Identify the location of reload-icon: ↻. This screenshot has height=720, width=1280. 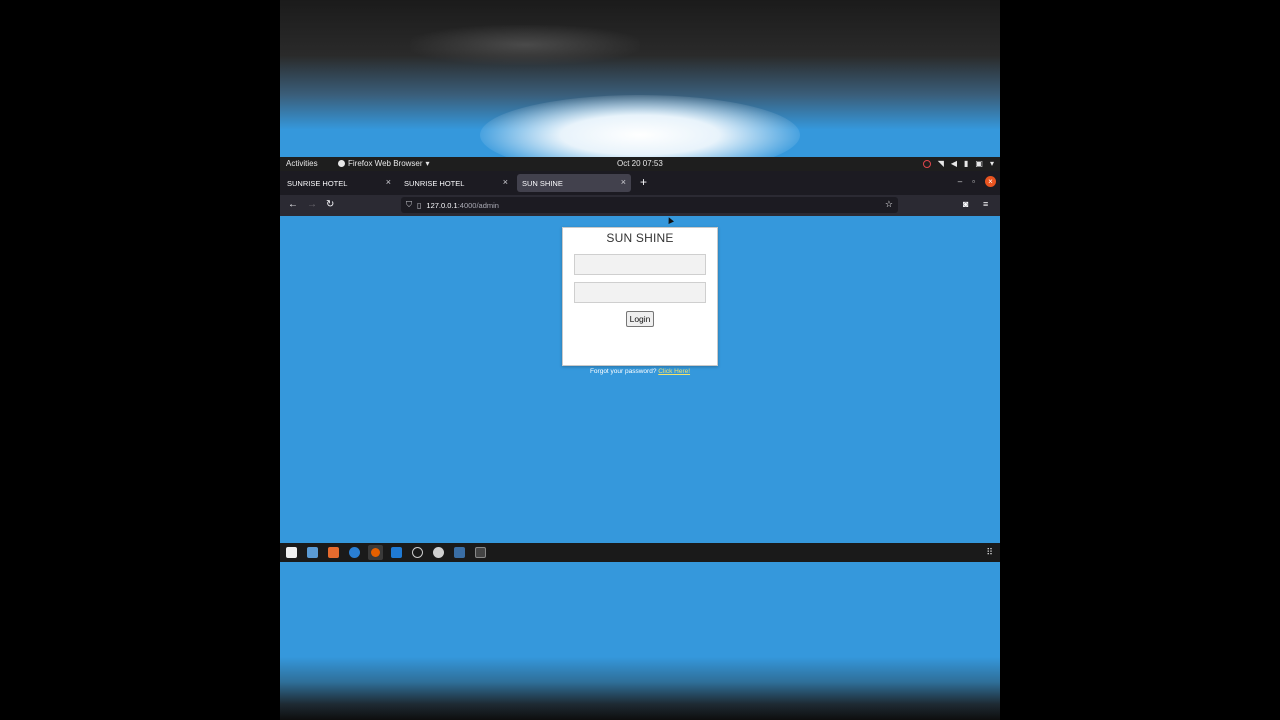
(330, 204).